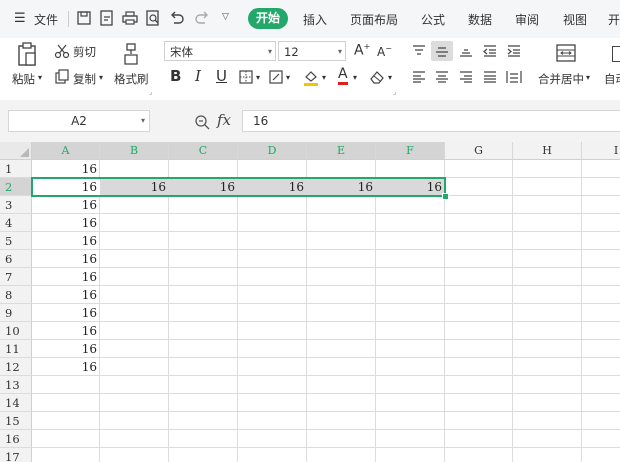  I want to click on paste-icon, so click(27, 55).